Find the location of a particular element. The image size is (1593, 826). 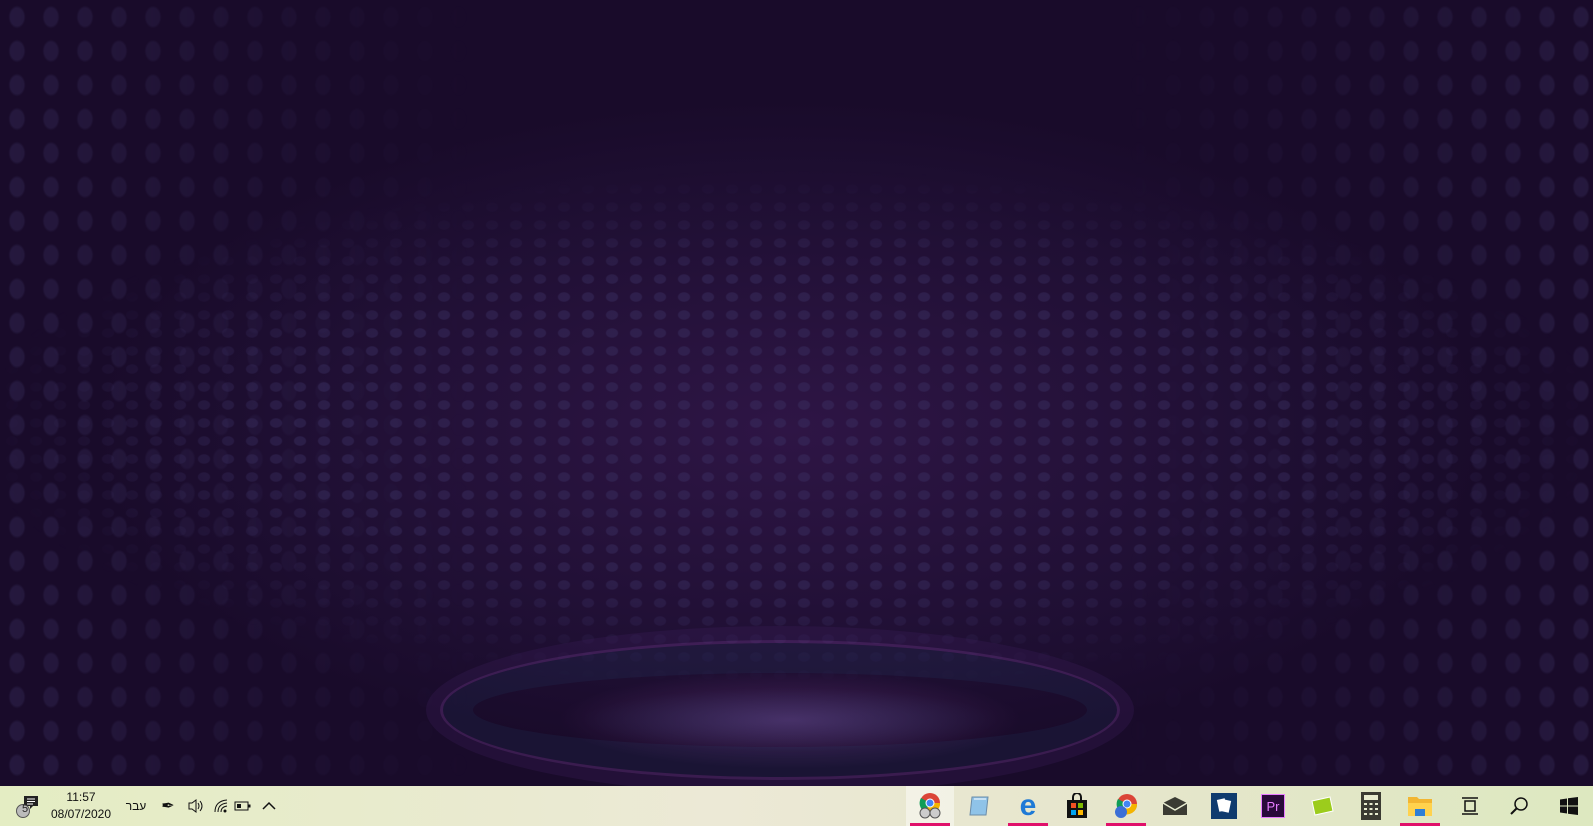

taskbar-app-green-app is located at coordinates (1322, 806).